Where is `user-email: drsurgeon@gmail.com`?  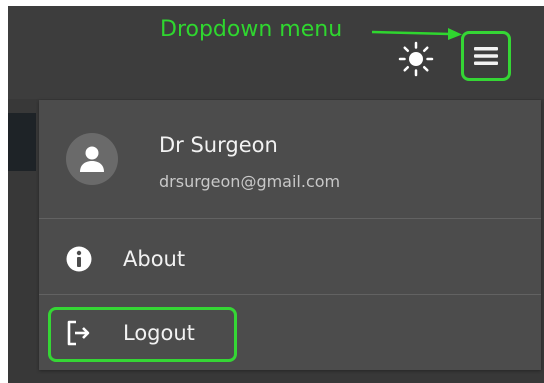 user-email: drsurgeon@gmail.com is located at coordinates (250, 181).